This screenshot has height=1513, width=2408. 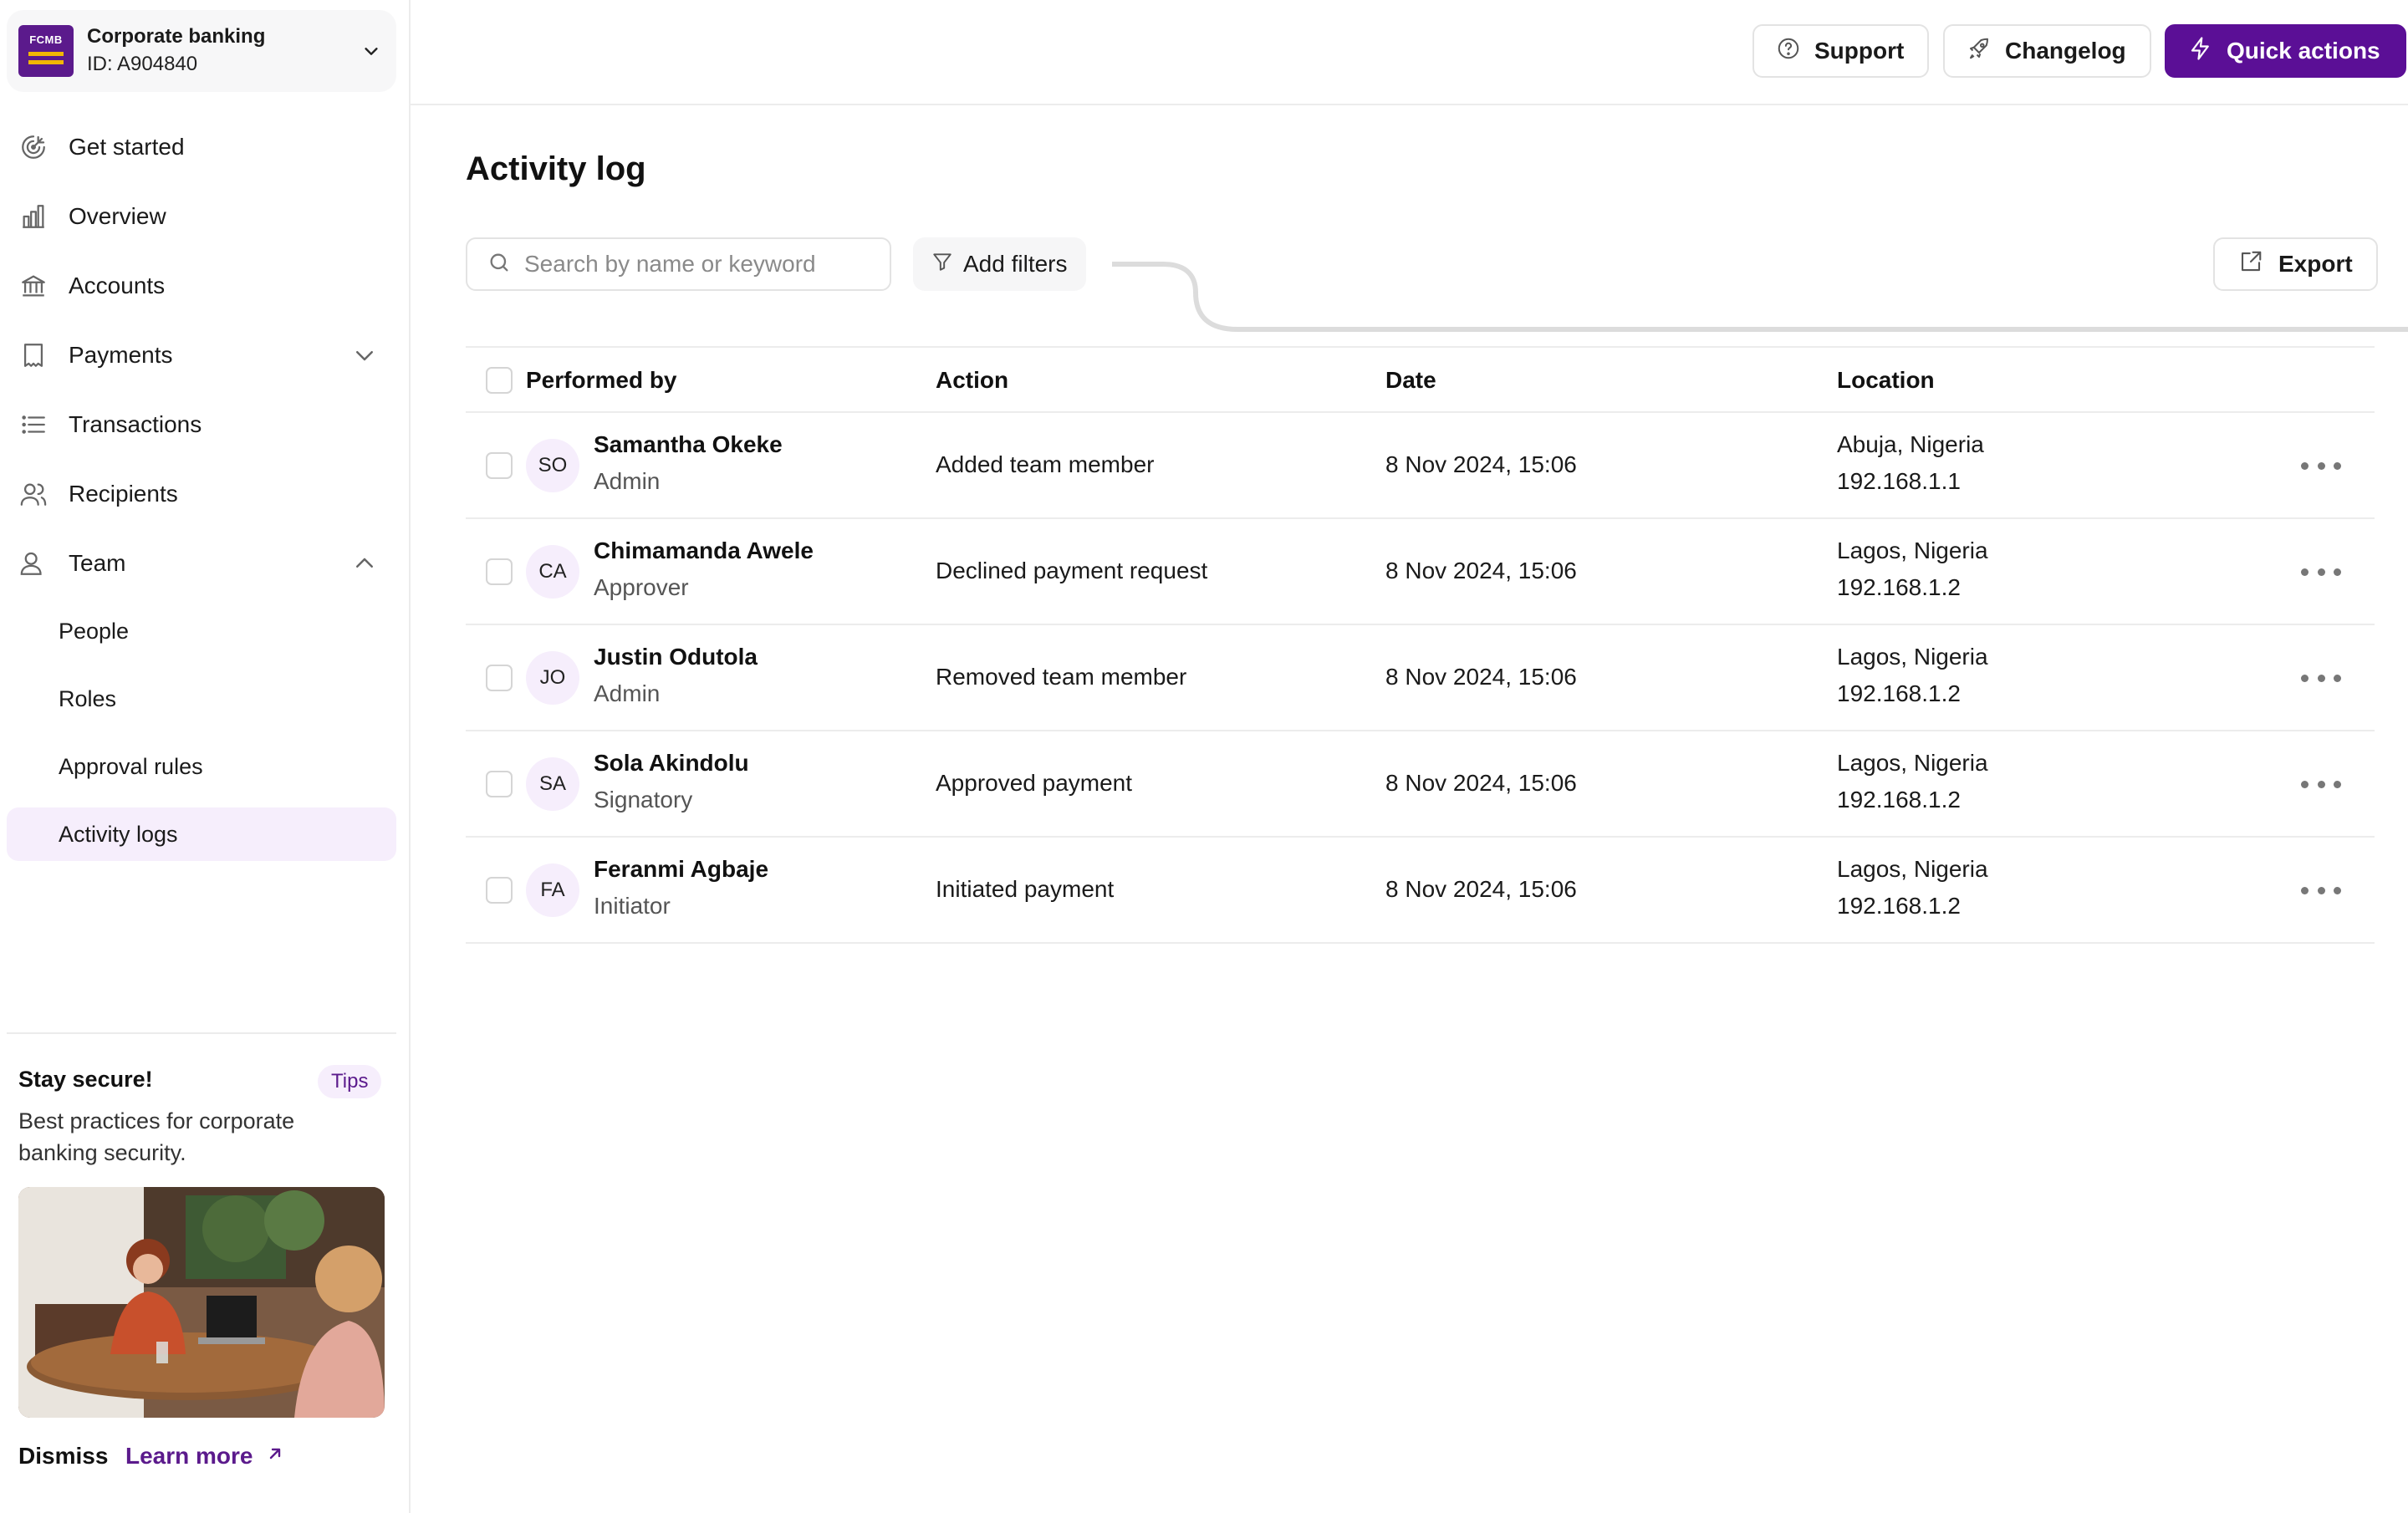 What do you see at coordinates (350, 1081) in the screenshot?
I see `tips-badge: Tips` at bounding box center [350, 1081].